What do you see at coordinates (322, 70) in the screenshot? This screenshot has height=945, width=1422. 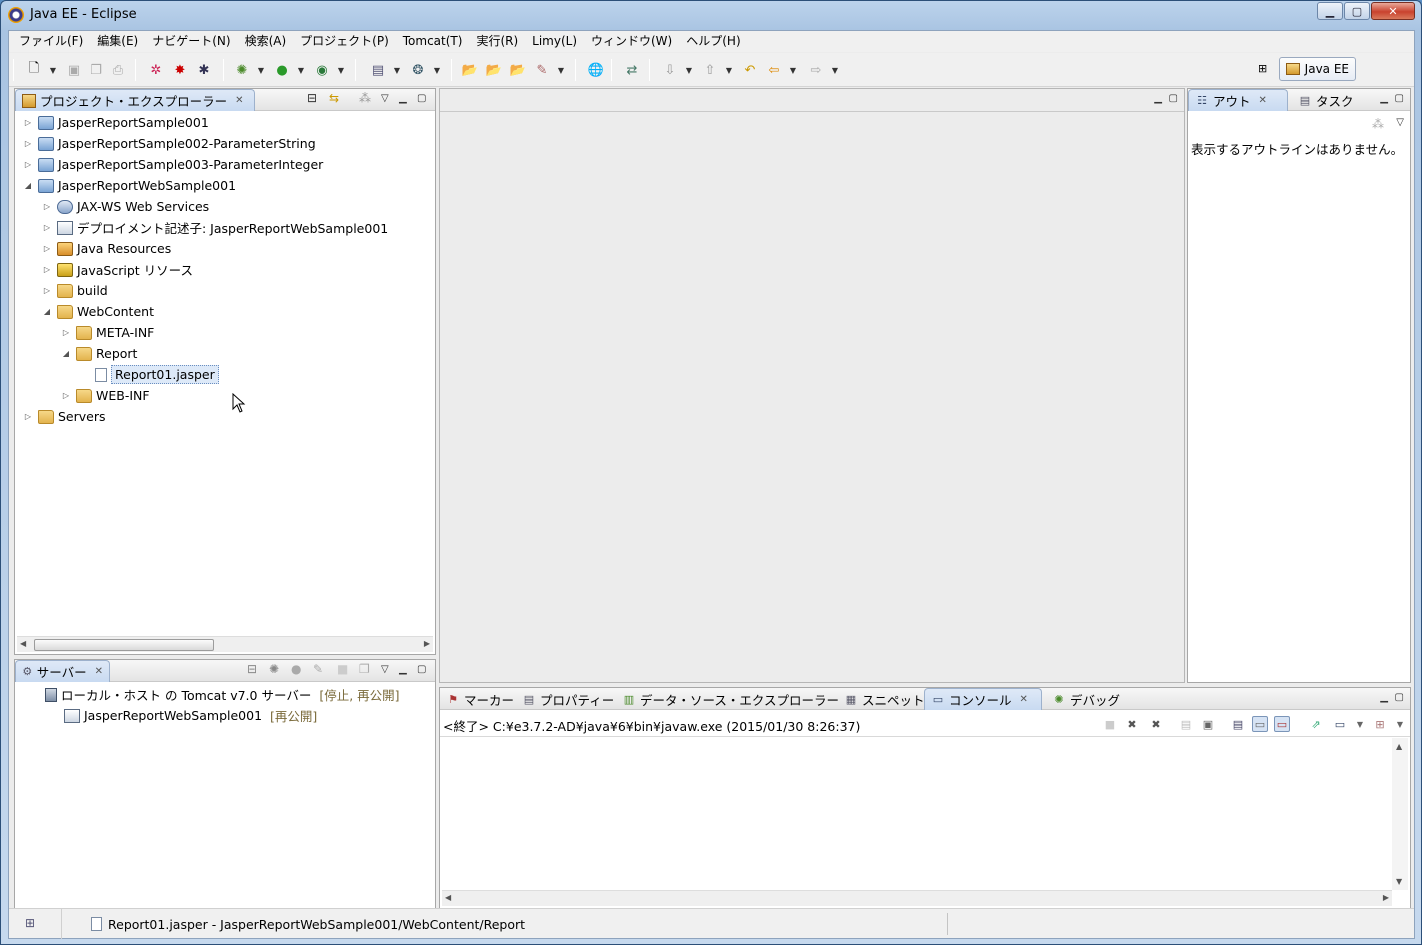 I see `external-tools-icon: ◉` at bounding box center [322, 70].